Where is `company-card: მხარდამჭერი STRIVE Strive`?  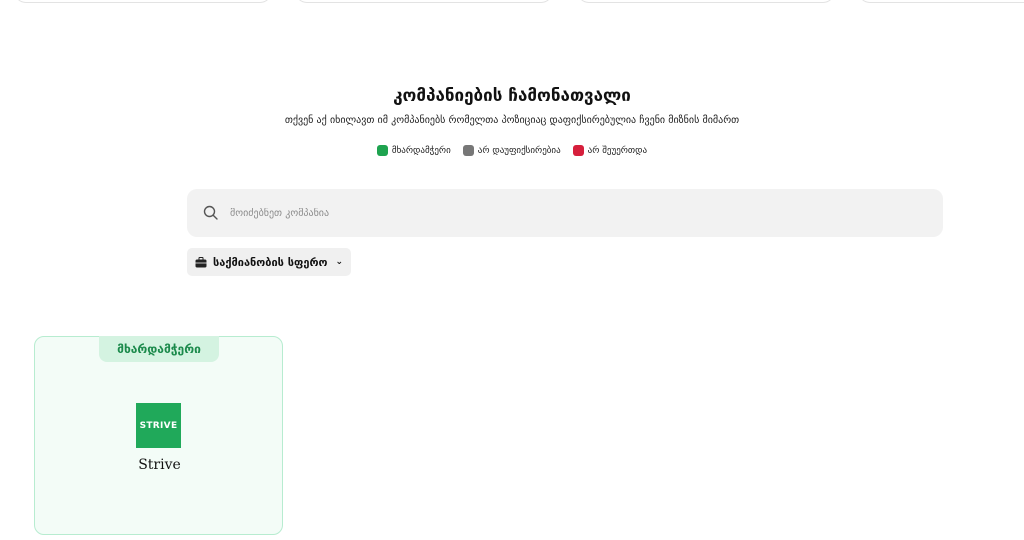
company-card: მხარდამჭერი STRIVE Strive is located at coordinates (158, 435).